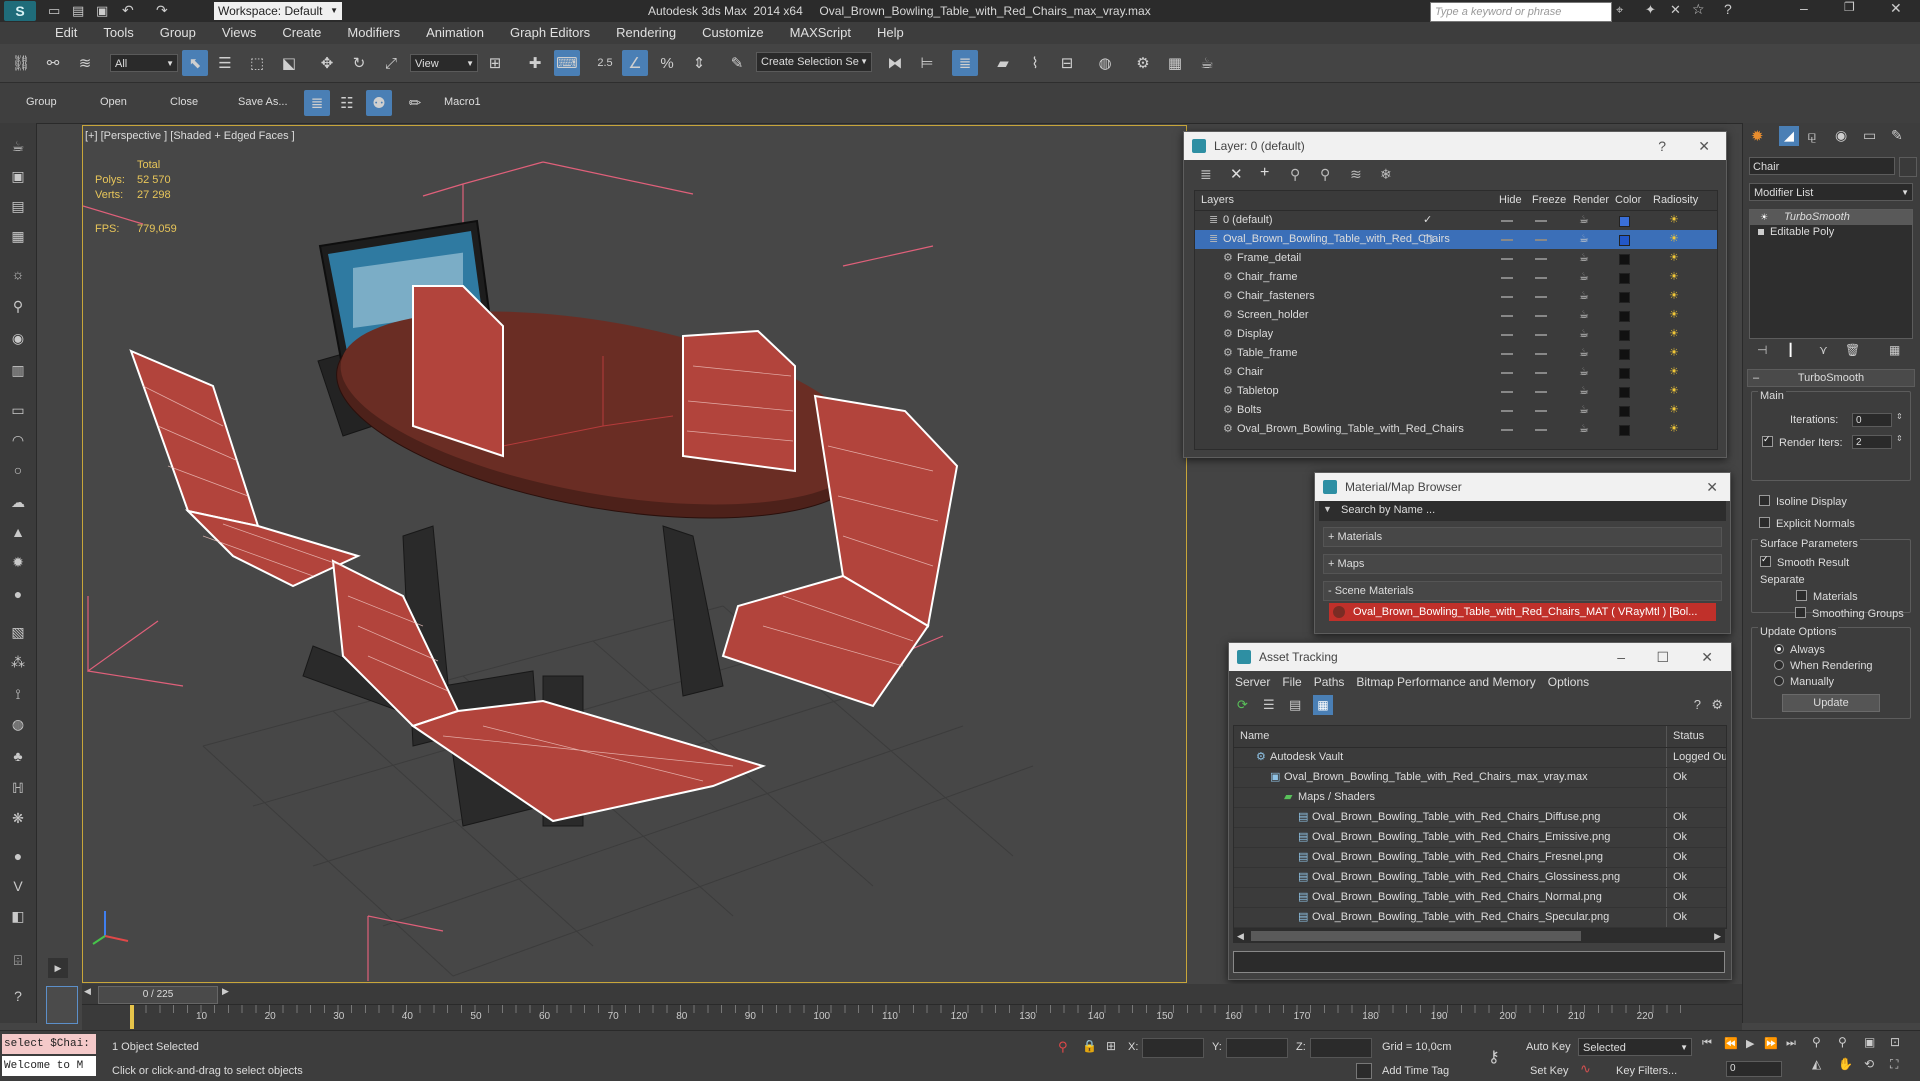 The width and height of the screenshot is (1920, 1081). I want to click on link-icon: ⛓, so click(21, 63).